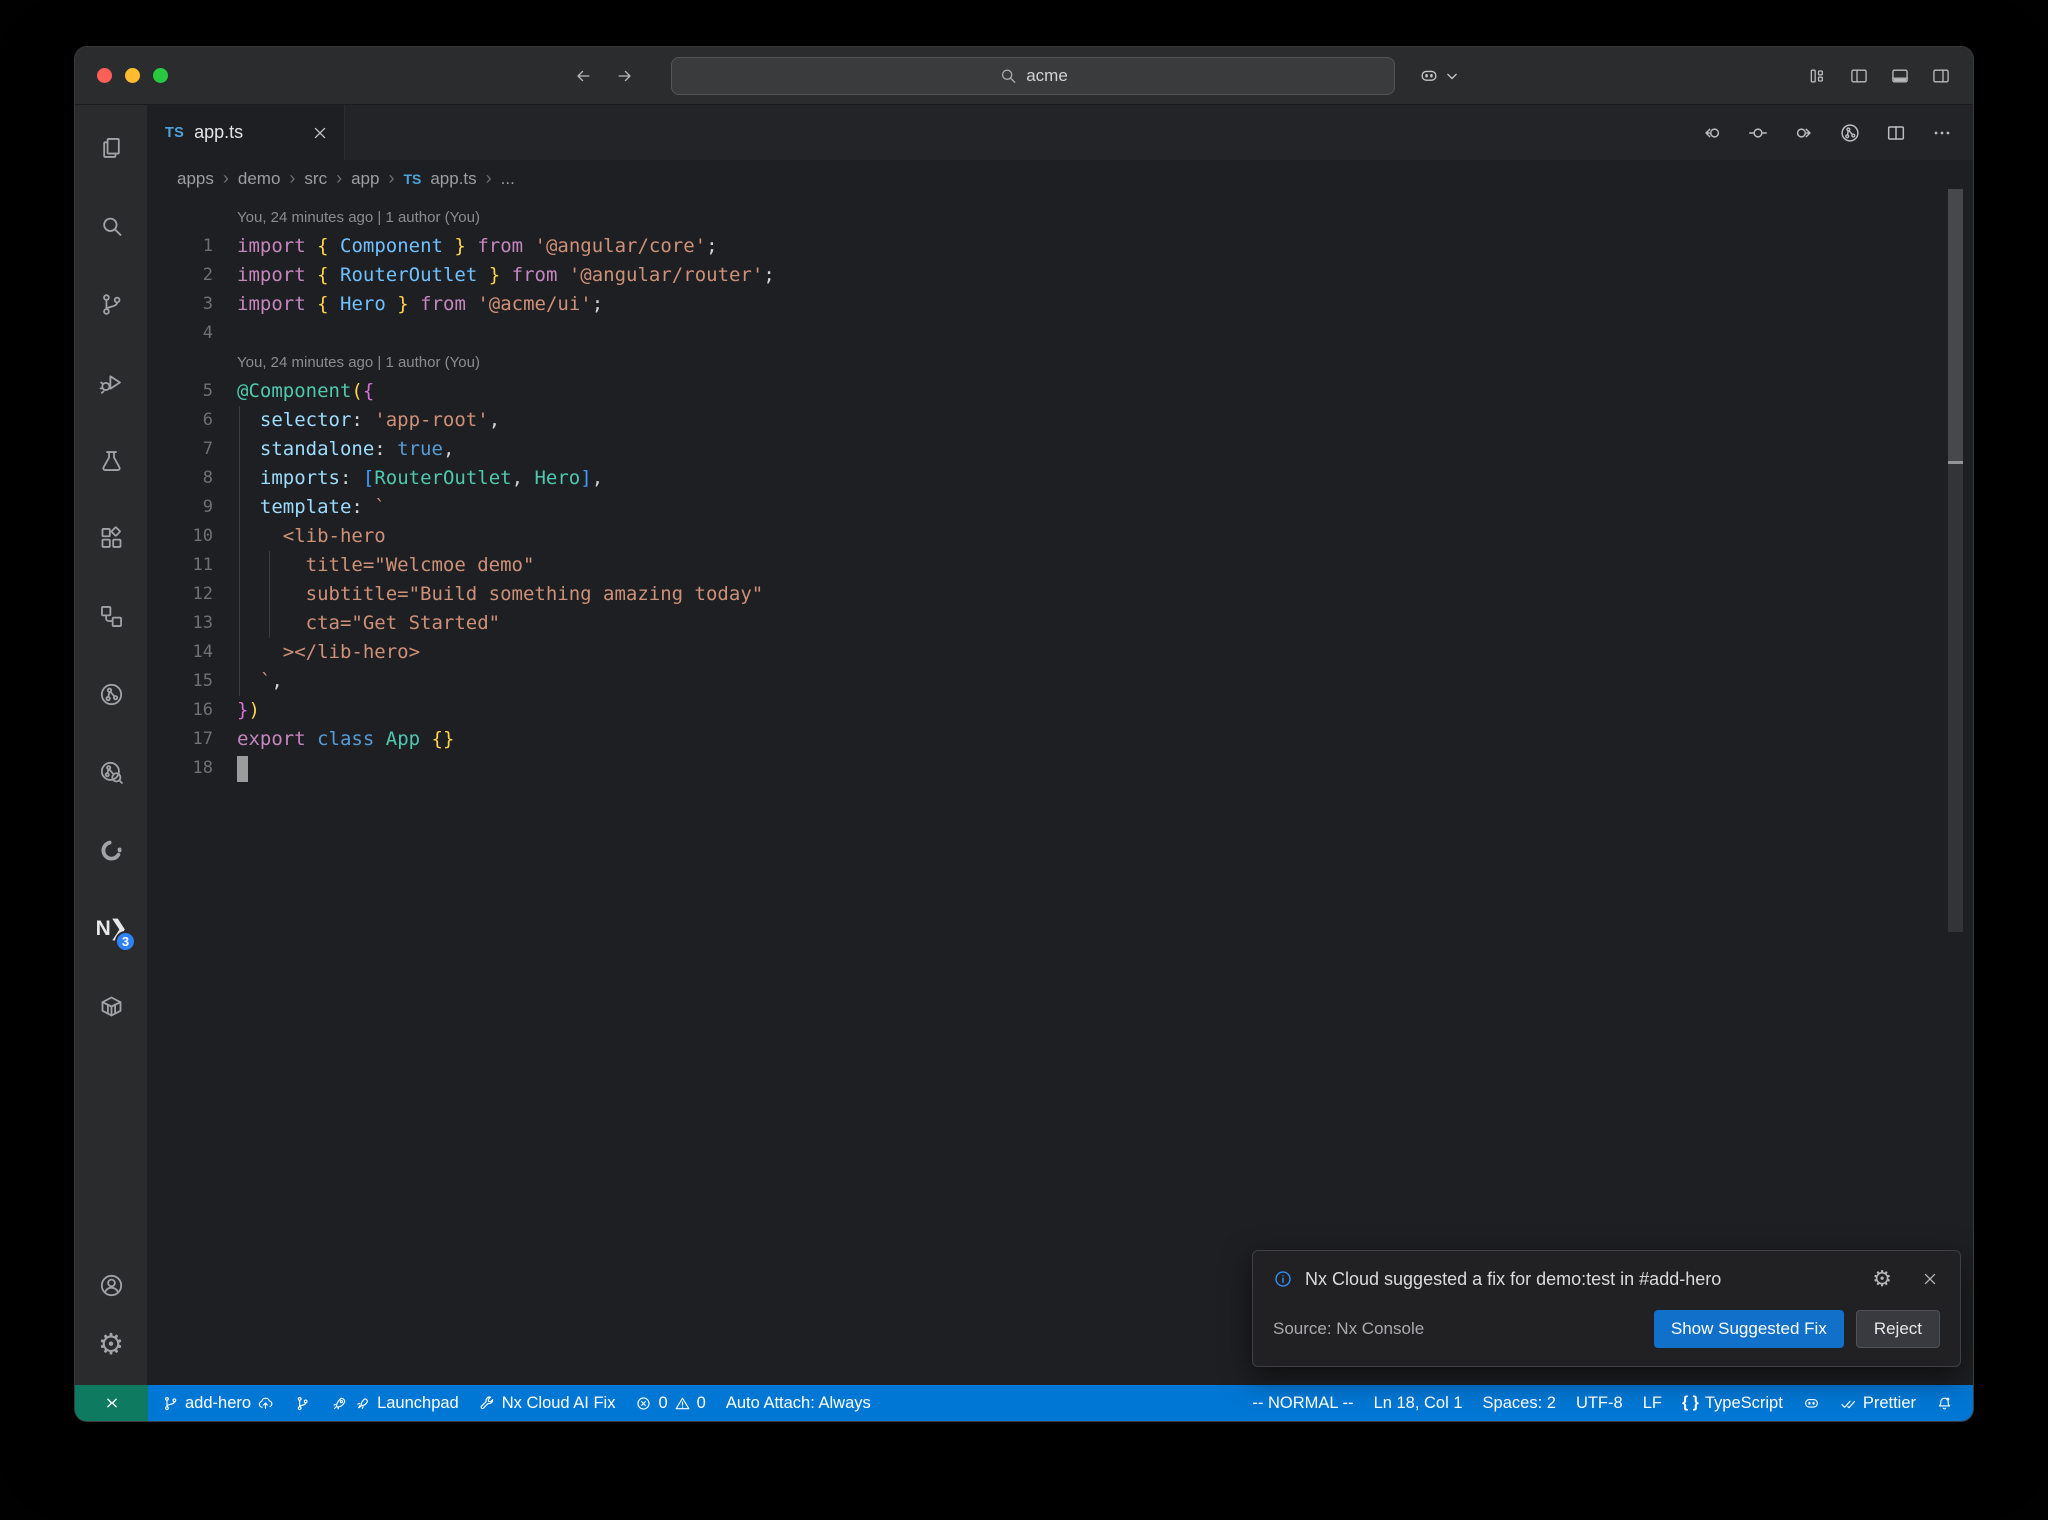 The height and width of the screenshot is (1520, 2048). Describe the element at coordinates (260, 681) in the screenshot. I see `line-text: `,` at that location.